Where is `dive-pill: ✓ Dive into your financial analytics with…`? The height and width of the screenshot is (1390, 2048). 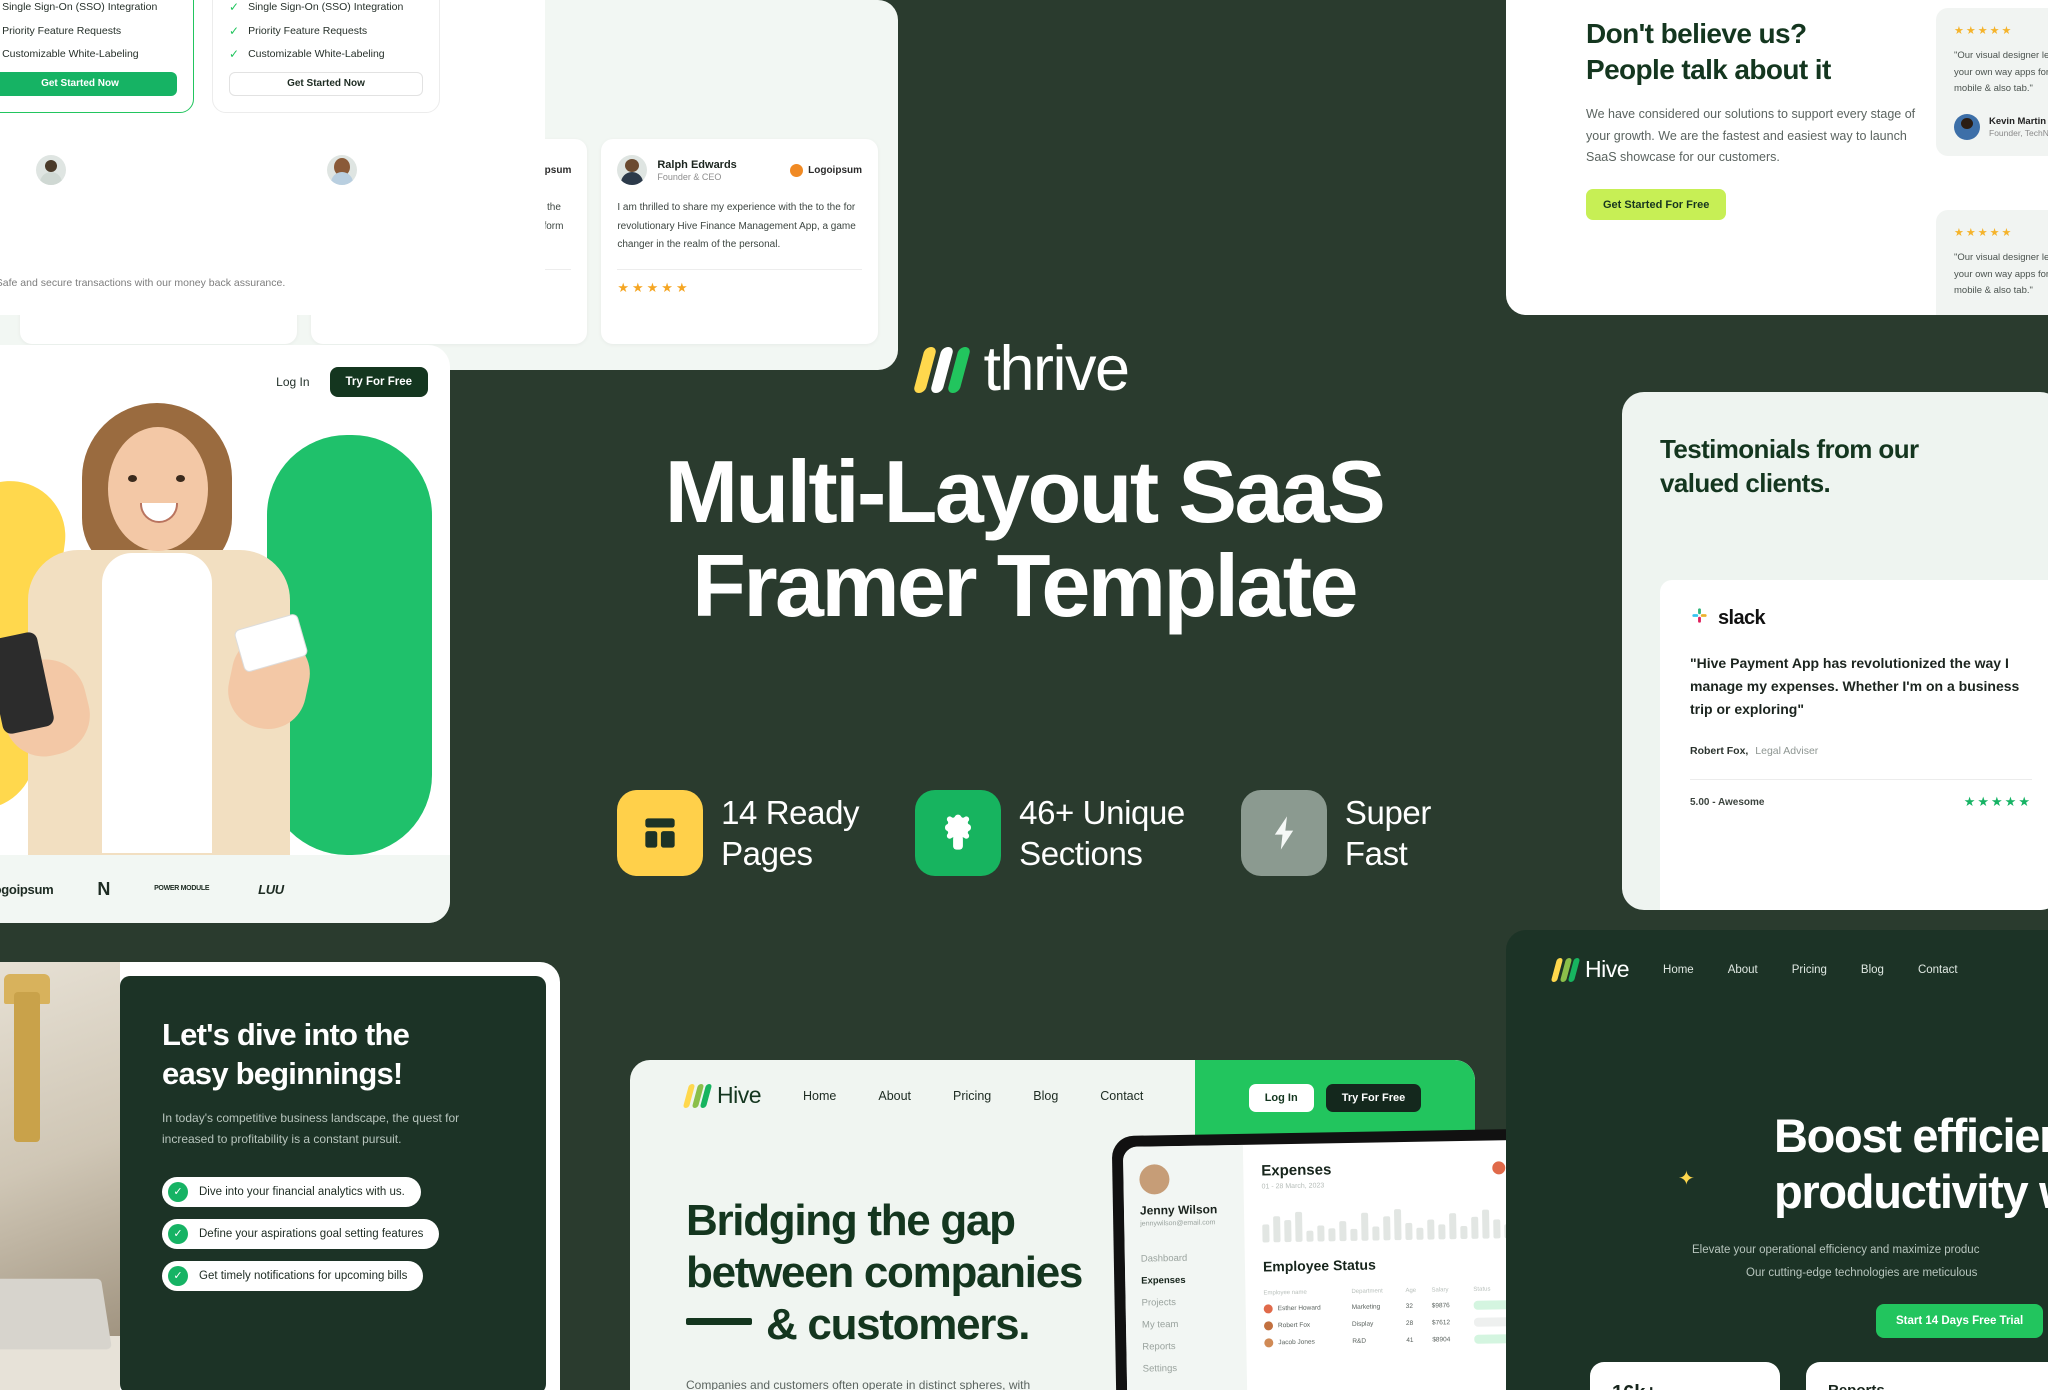
dive-pill: ✓ Dive into your financial analytics with… is located at coordinates (291, 1191).